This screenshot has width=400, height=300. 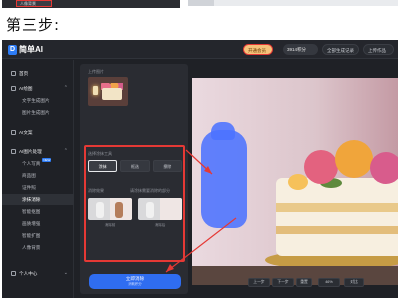 I want to click on compare-button: 对比, so click(x=354, y=282).